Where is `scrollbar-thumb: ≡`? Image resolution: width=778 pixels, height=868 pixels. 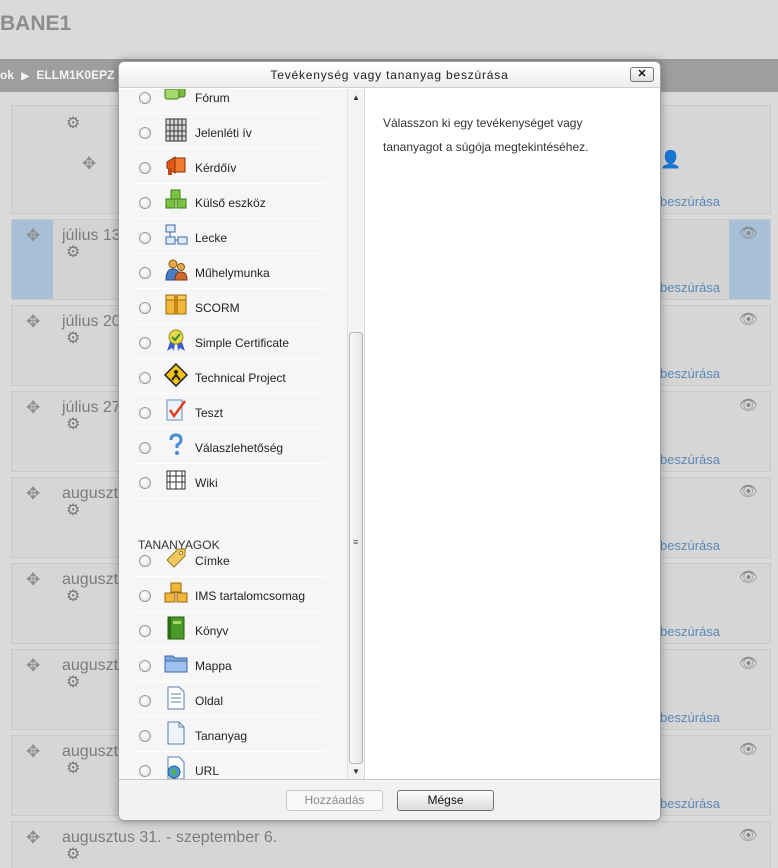 scrollbar-thumb: ≡ is located at coordinates (356, 548).